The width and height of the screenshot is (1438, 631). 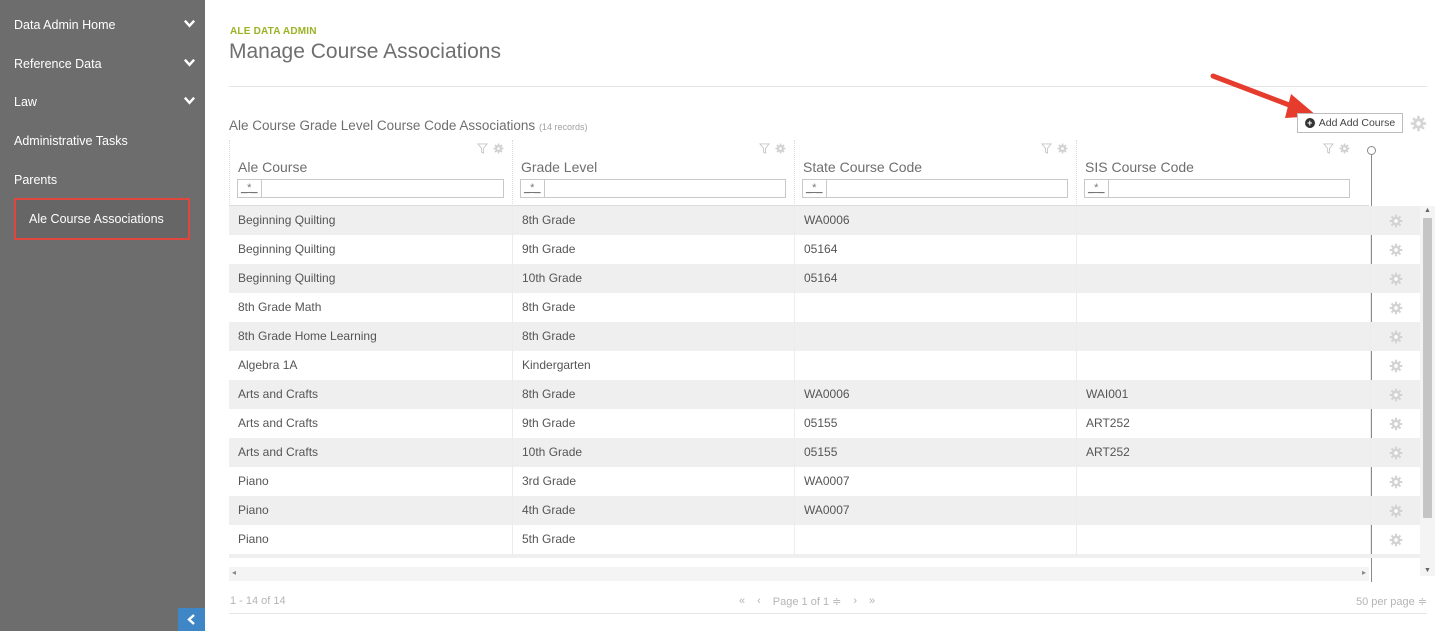 What do you see at coordinates (102, 64) in the screenshot?
I see `sidebar-item-reference-data: Reference Data` at bounding box center [102, 64].